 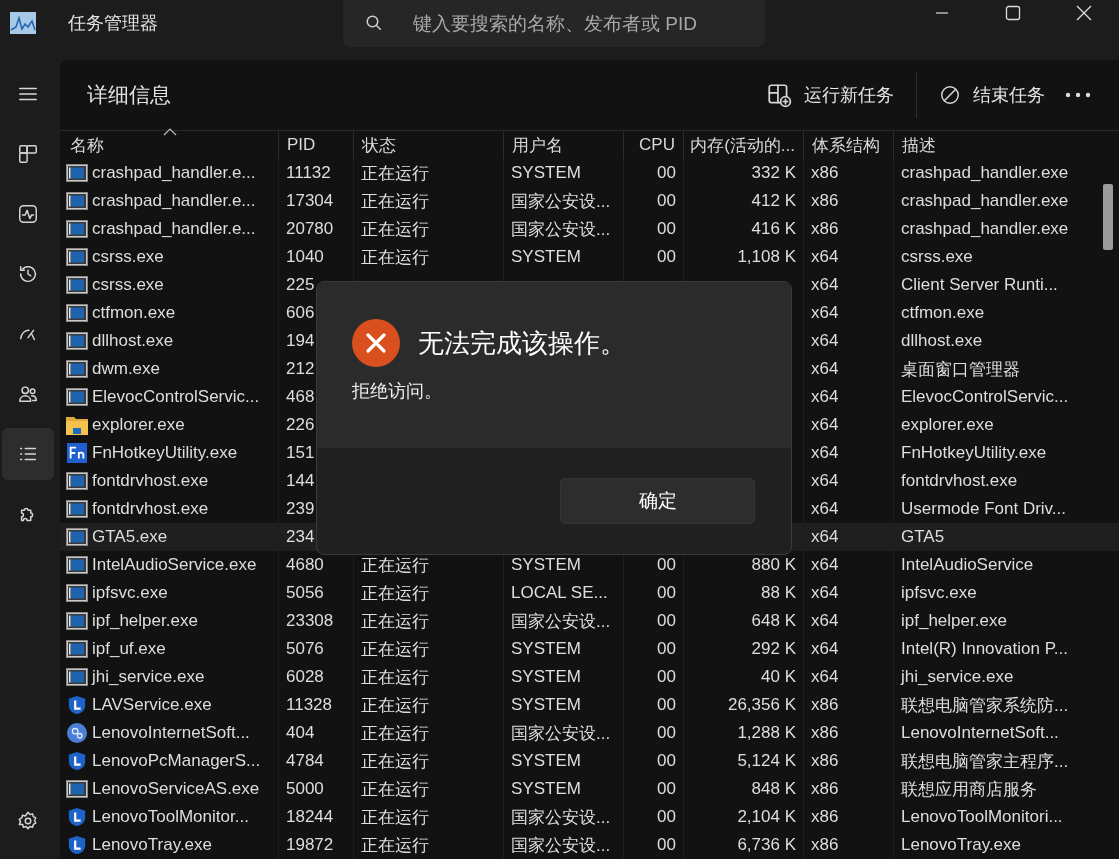 What do you see at coordinates (128, 285) in the screenshot?
I see `process-name: csrss.exe` at bounding box center [128, 285].